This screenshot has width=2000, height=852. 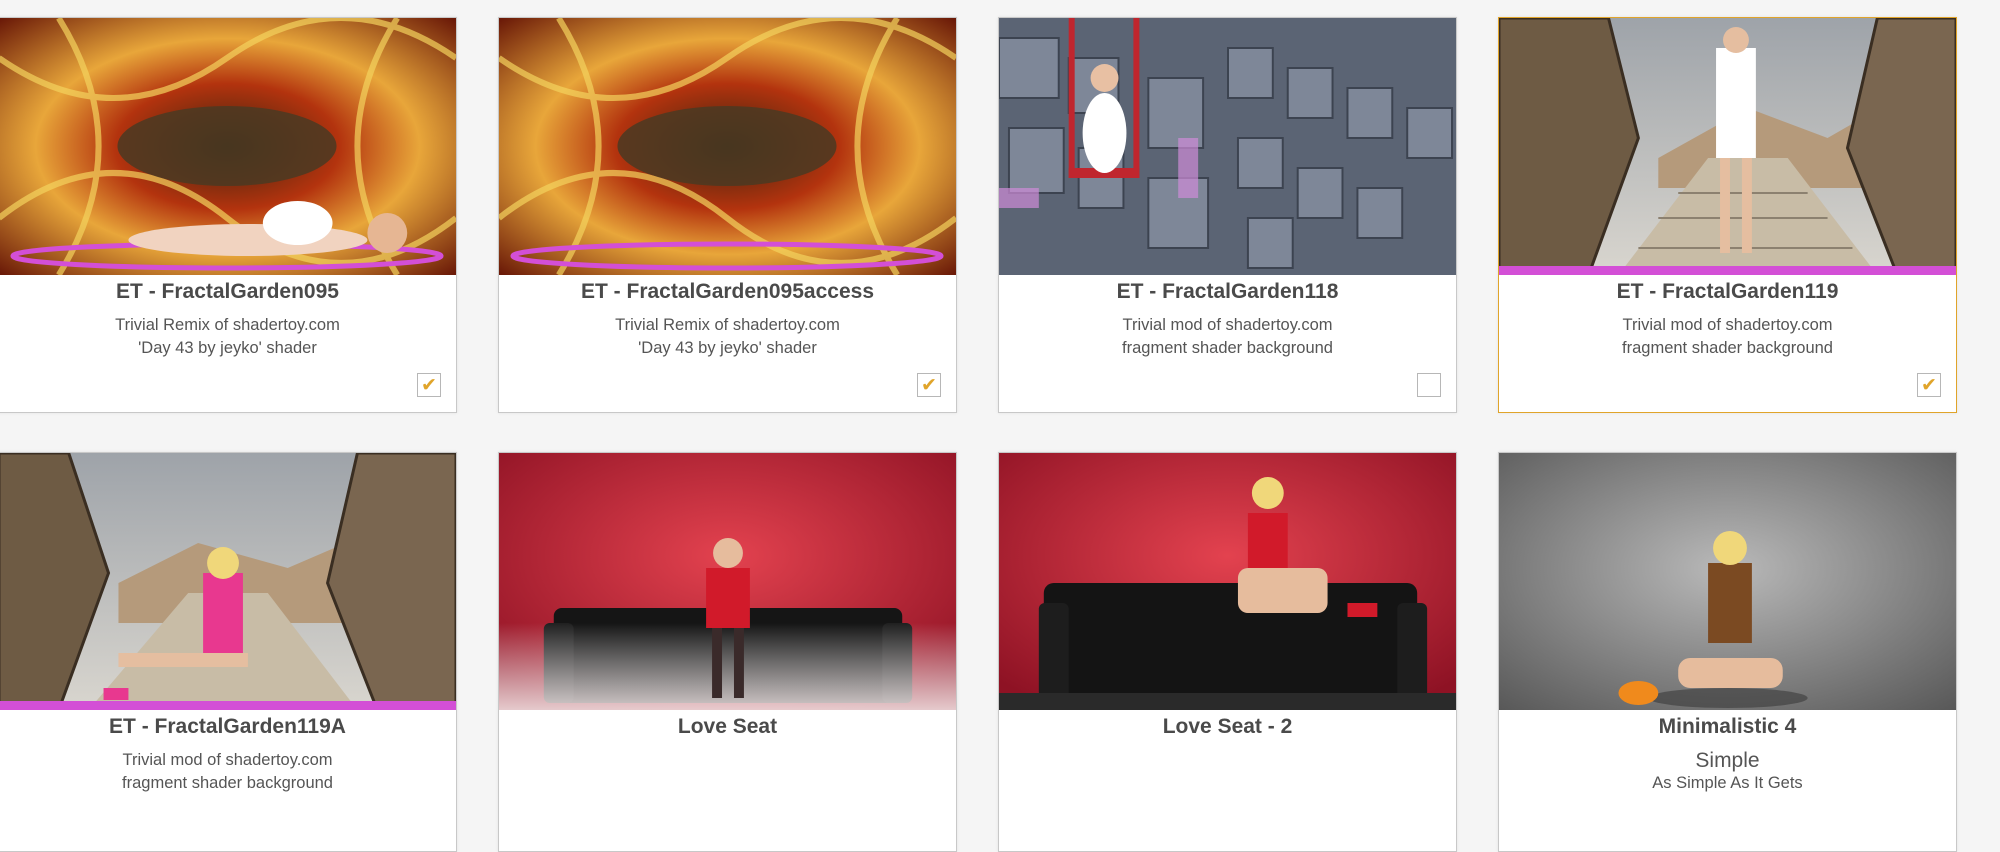 I want to click on scene-title: ET - FractalGarden119A, so click(x=227, y=726).